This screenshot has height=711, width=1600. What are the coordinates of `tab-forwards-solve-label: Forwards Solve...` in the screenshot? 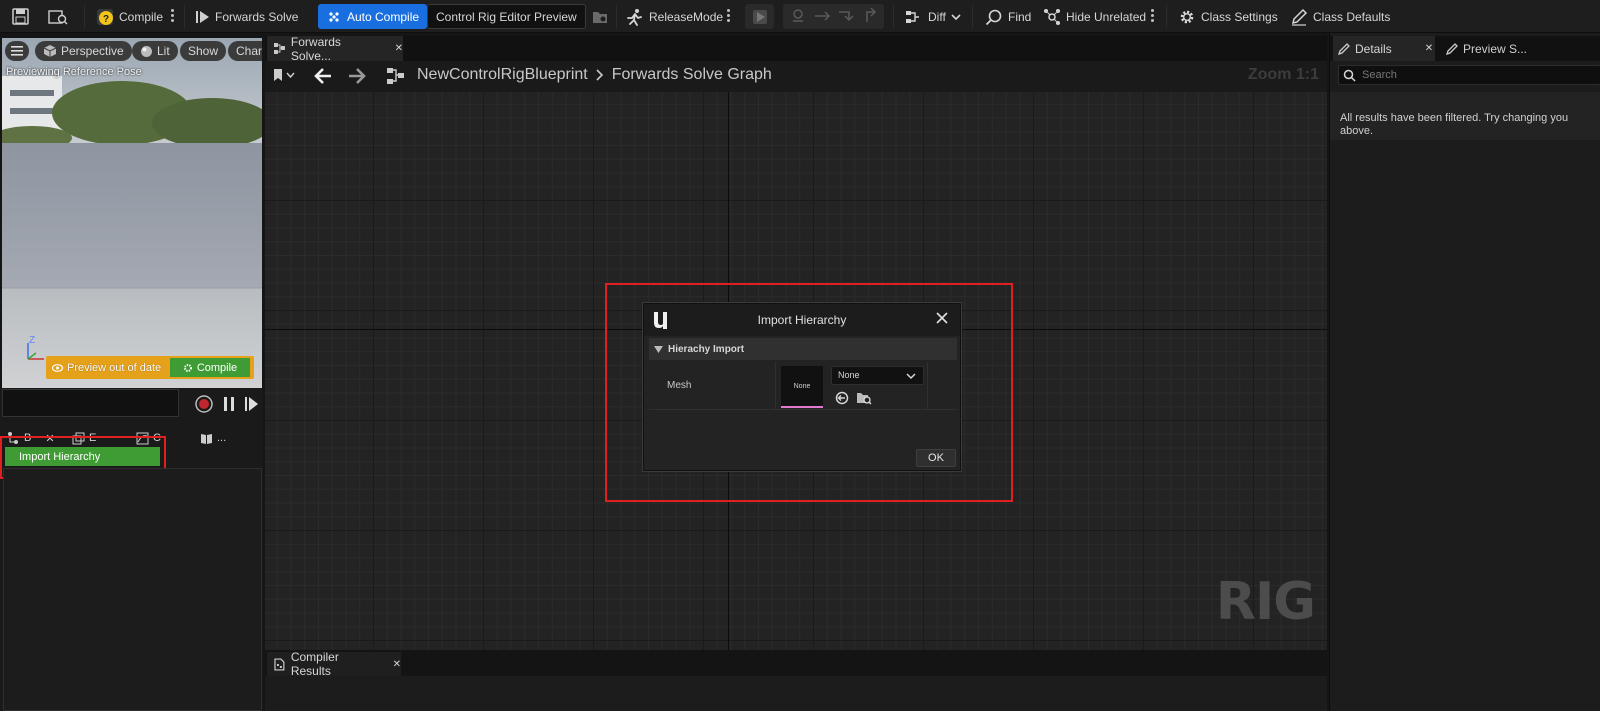 It's located at (315, 48).